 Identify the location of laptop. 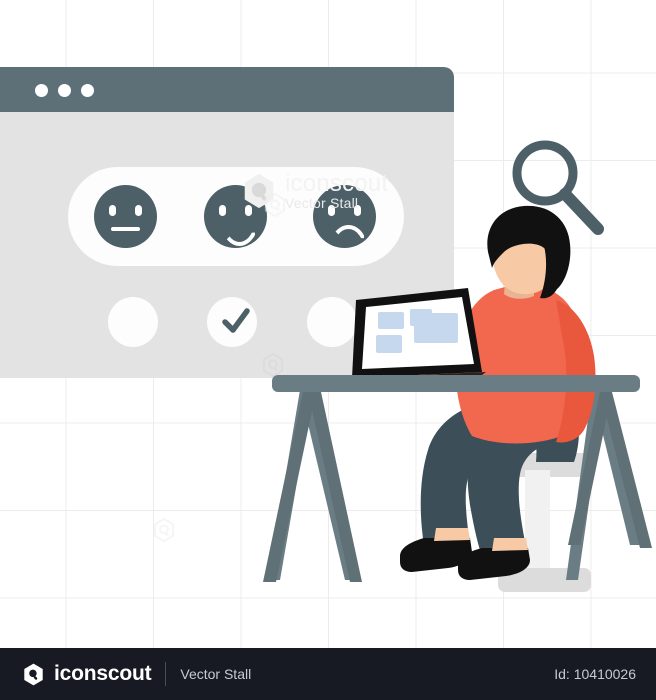
(415, 337).